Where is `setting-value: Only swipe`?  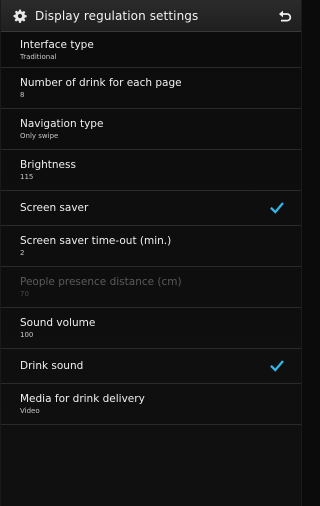
setting-value: Only swipe is located at coordinates (39, 135).